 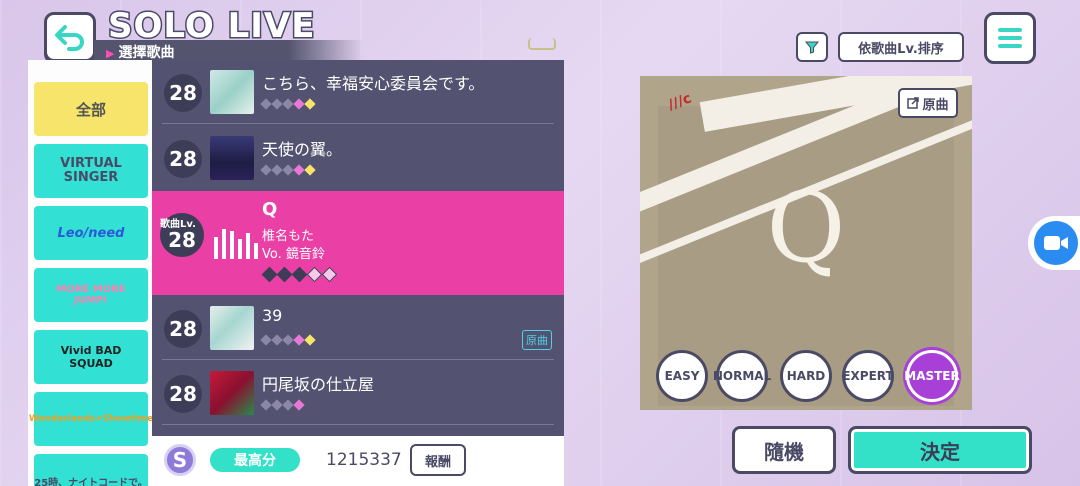 I want to click on vbs-logo: Vivid BAD SQUAD, so click(x=91, y=357).